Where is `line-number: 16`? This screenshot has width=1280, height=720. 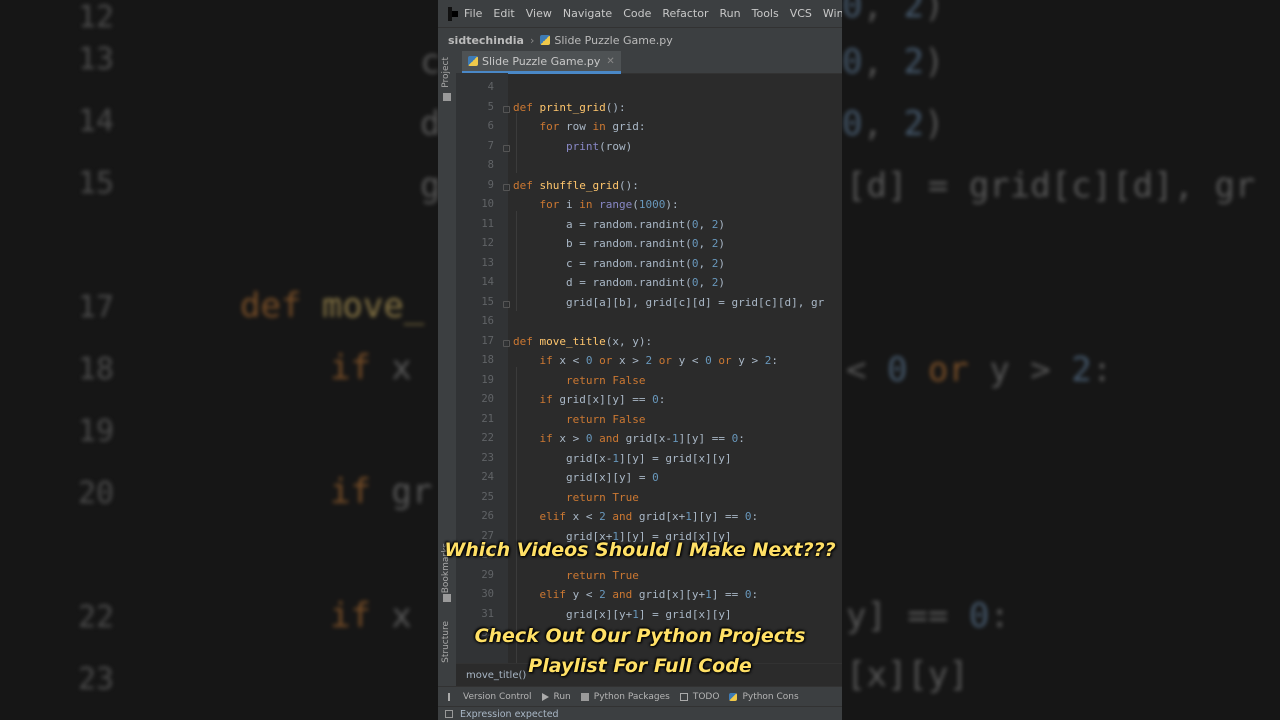 line-number: 16 is located at coordinates (487, 321).